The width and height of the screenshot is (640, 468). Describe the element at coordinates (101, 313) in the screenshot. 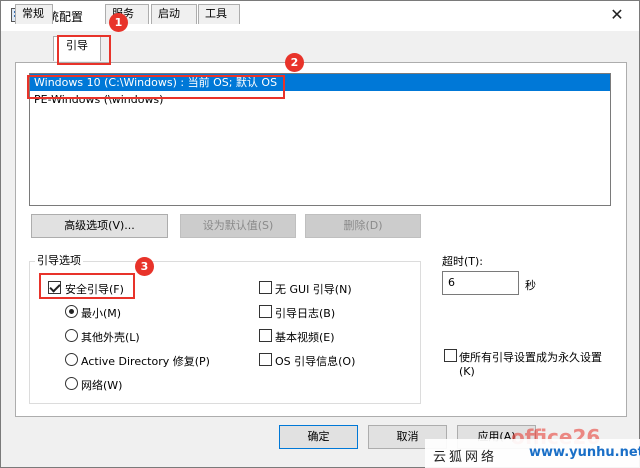

I see `minimal-label: 最小(M)` at that location.